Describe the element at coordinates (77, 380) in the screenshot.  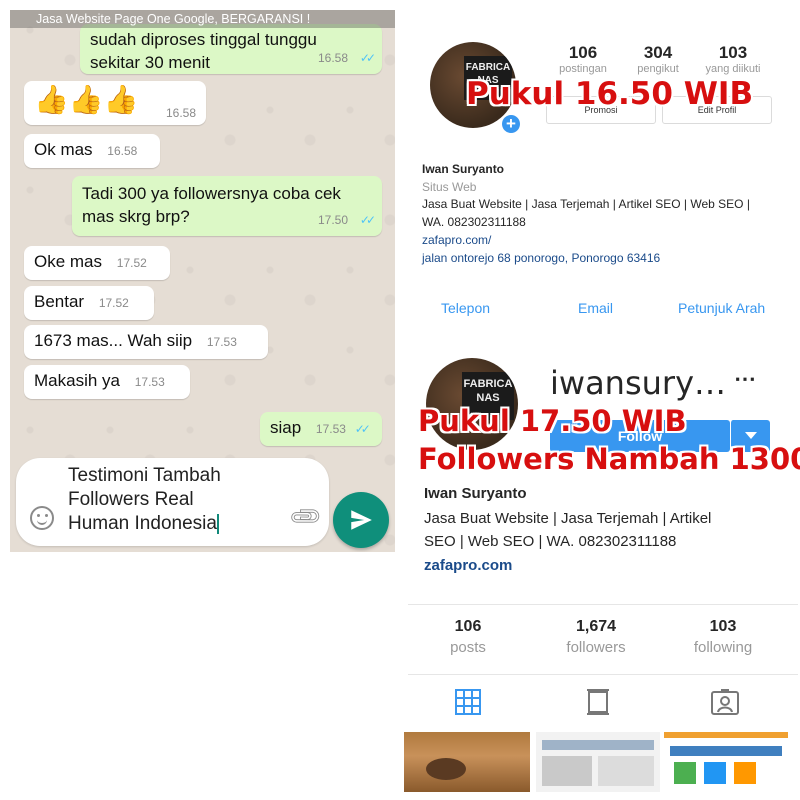
I see `message-text: Makasih ya` at that location.